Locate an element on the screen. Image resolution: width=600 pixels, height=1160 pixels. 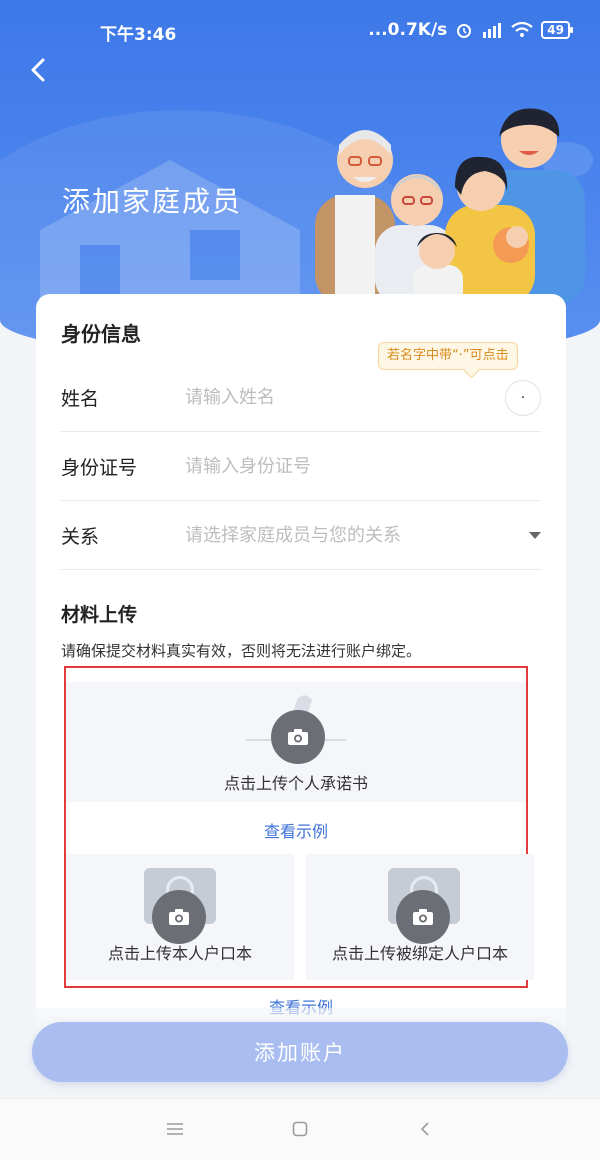
identity-section-title: 身份信息 is located at coordinates (101, 334).